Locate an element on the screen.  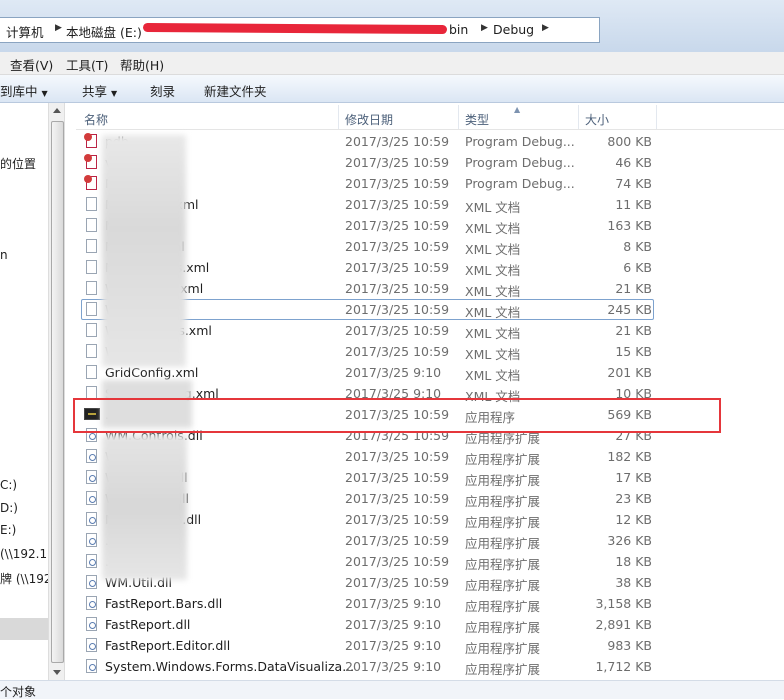
include-in-library-label: 到库中 is located at coordinates (19, 91).